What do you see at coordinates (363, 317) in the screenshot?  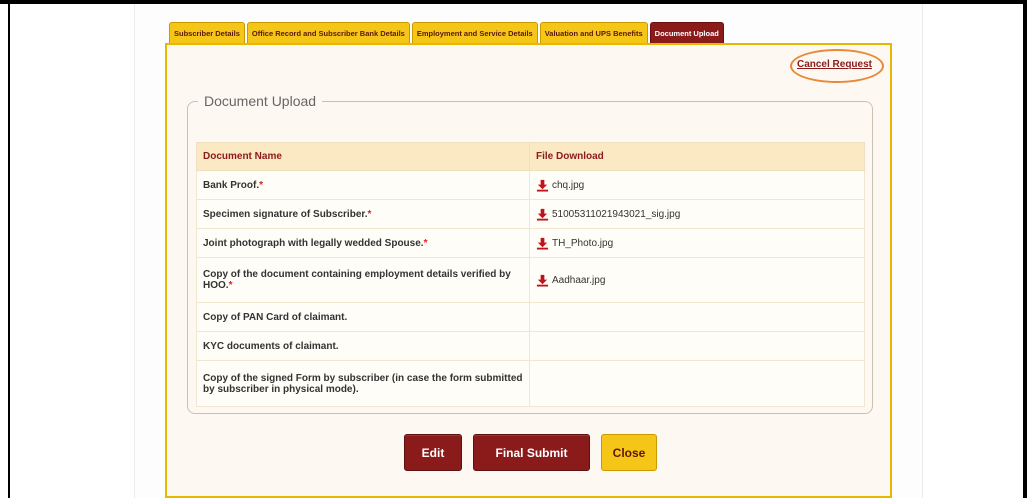 I see `document-name-cell: Copy of PAN Card of claimant.` at bounding box center [363, 317].